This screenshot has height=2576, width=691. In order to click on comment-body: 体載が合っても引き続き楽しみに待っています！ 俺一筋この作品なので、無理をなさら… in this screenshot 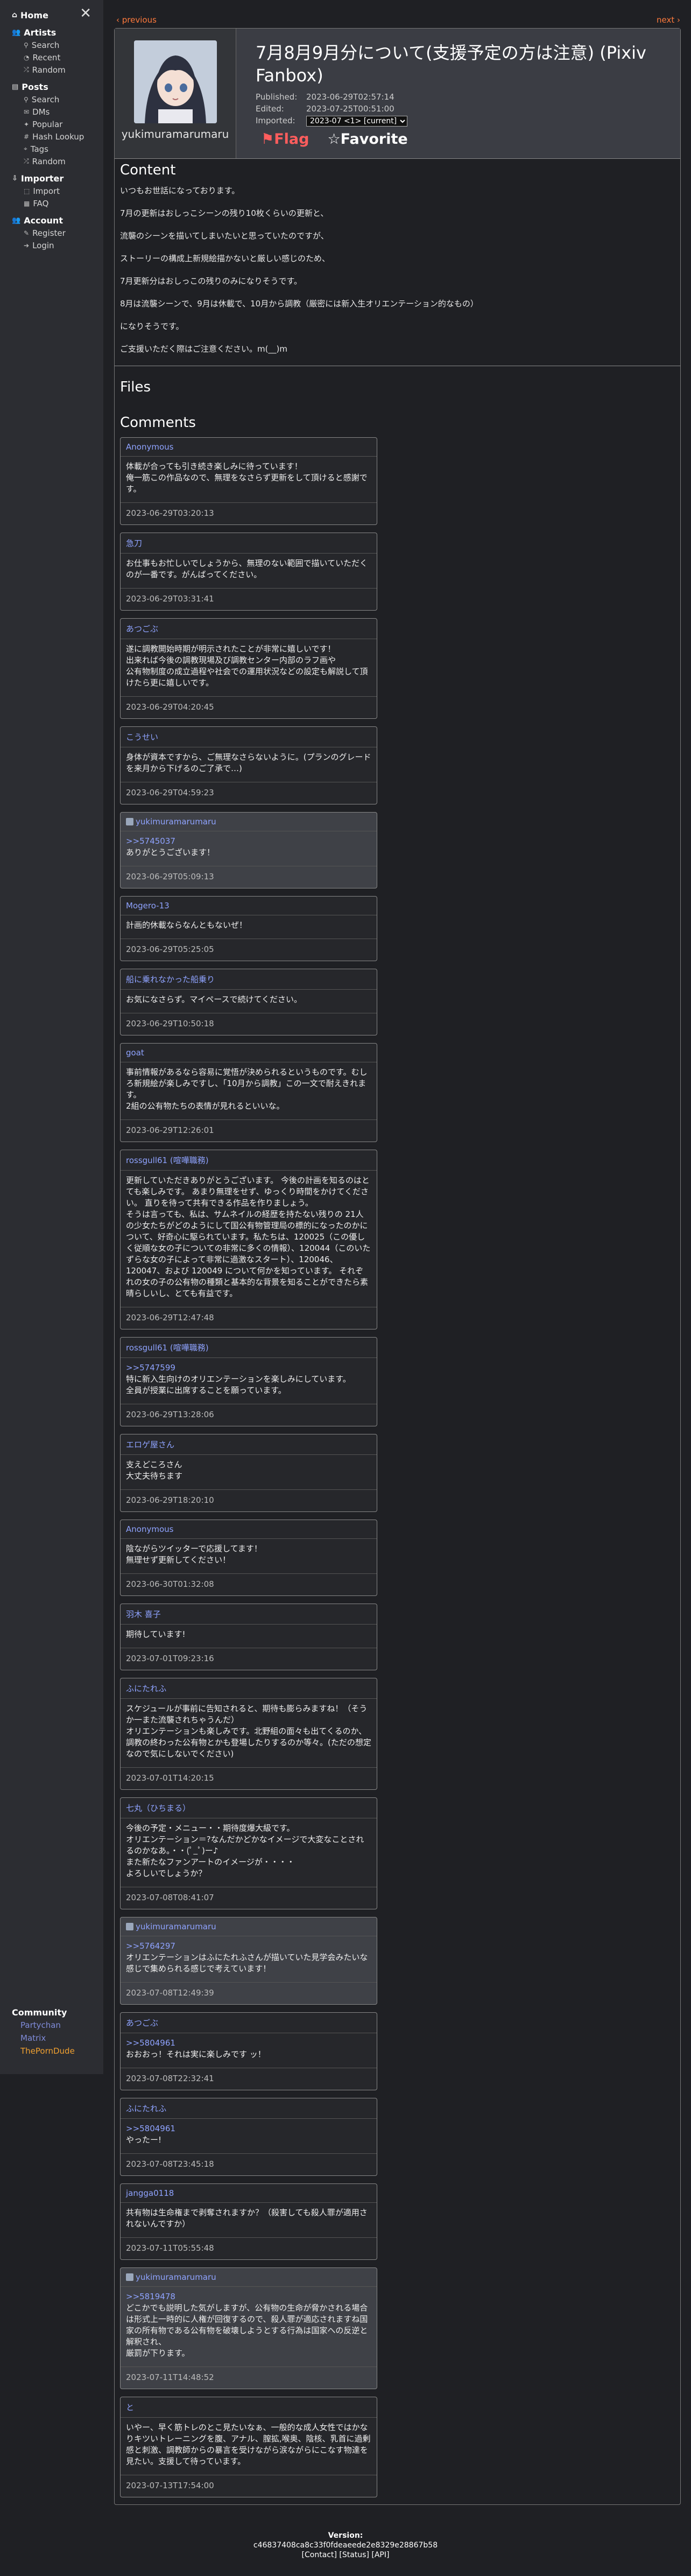, I will do `click(249, 480)`.